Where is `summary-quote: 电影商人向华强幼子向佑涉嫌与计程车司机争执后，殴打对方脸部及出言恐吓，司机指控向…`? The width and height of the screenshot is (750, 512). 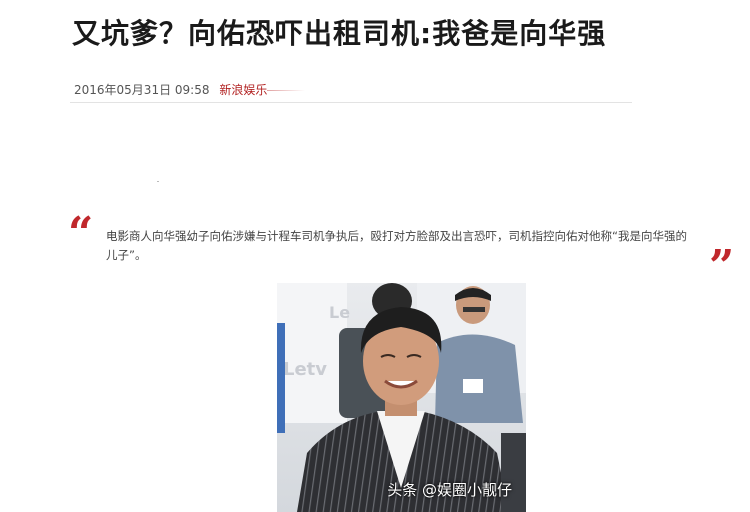
summary-quote: 电影商人向华强幼子向佑涉嫌与计程车司机争执后，殴打对方脸部及出言恐吓，司机指控向… is located at coordinates (396, 245).